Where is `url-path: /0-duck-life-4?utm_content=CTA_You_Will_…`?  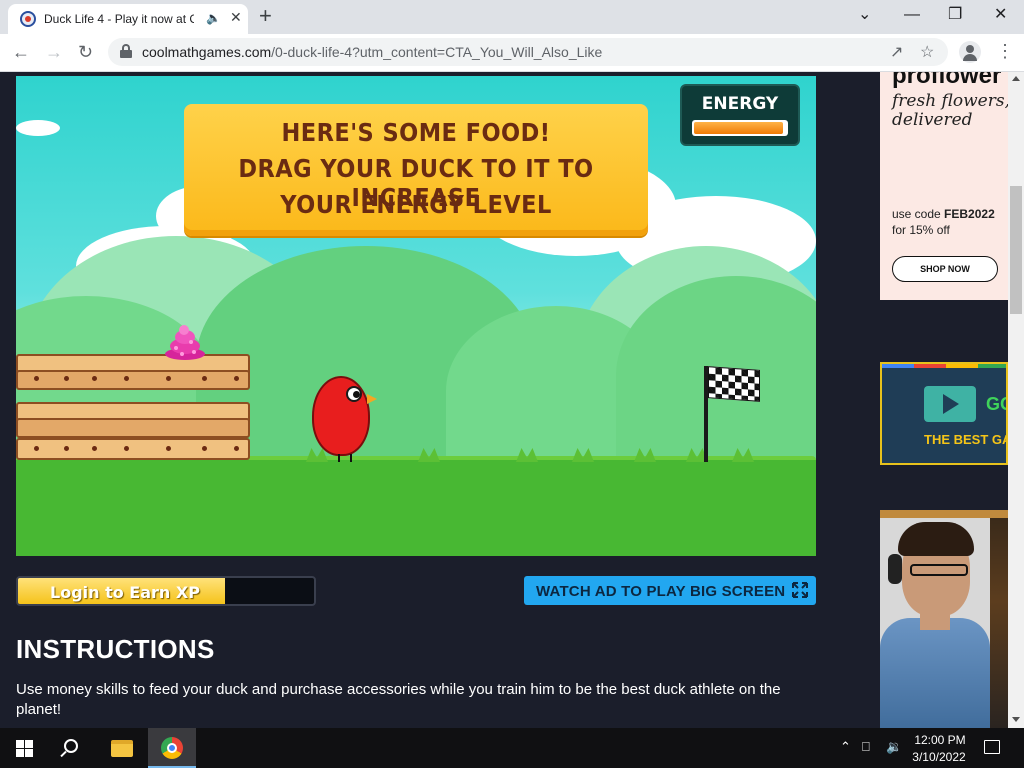
url-path: /0-duck-life-4?utm_content=CTA_You_Will_… is located at coordinates (437, 52).